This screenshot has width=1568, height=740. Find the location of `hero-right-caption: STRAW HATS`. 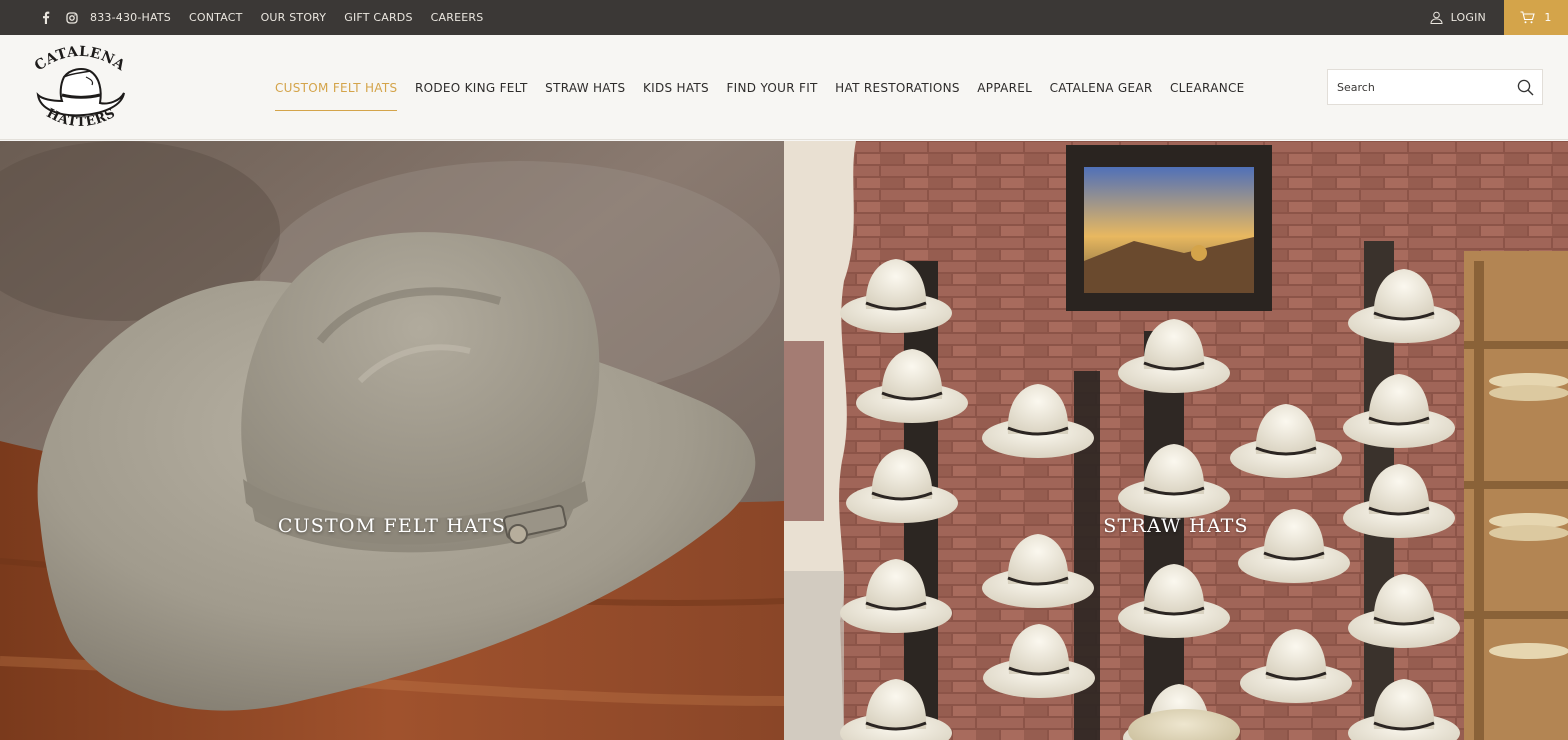

hero-right-caption: STRAW HATS is located at coordinates (1176, 526).